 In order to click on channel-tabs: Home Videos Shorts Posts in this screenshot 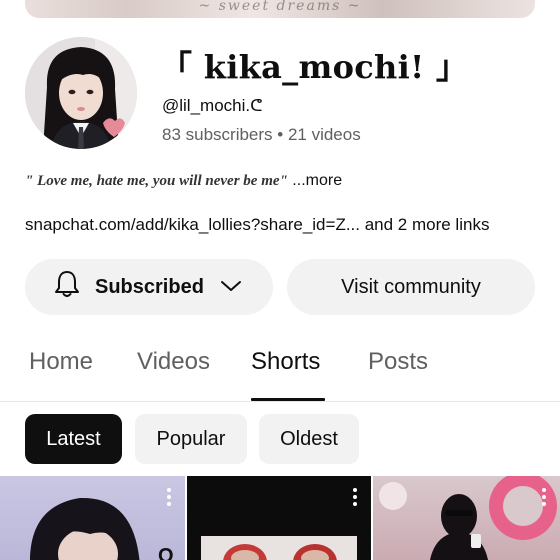, I will do `click(280, 371)`.